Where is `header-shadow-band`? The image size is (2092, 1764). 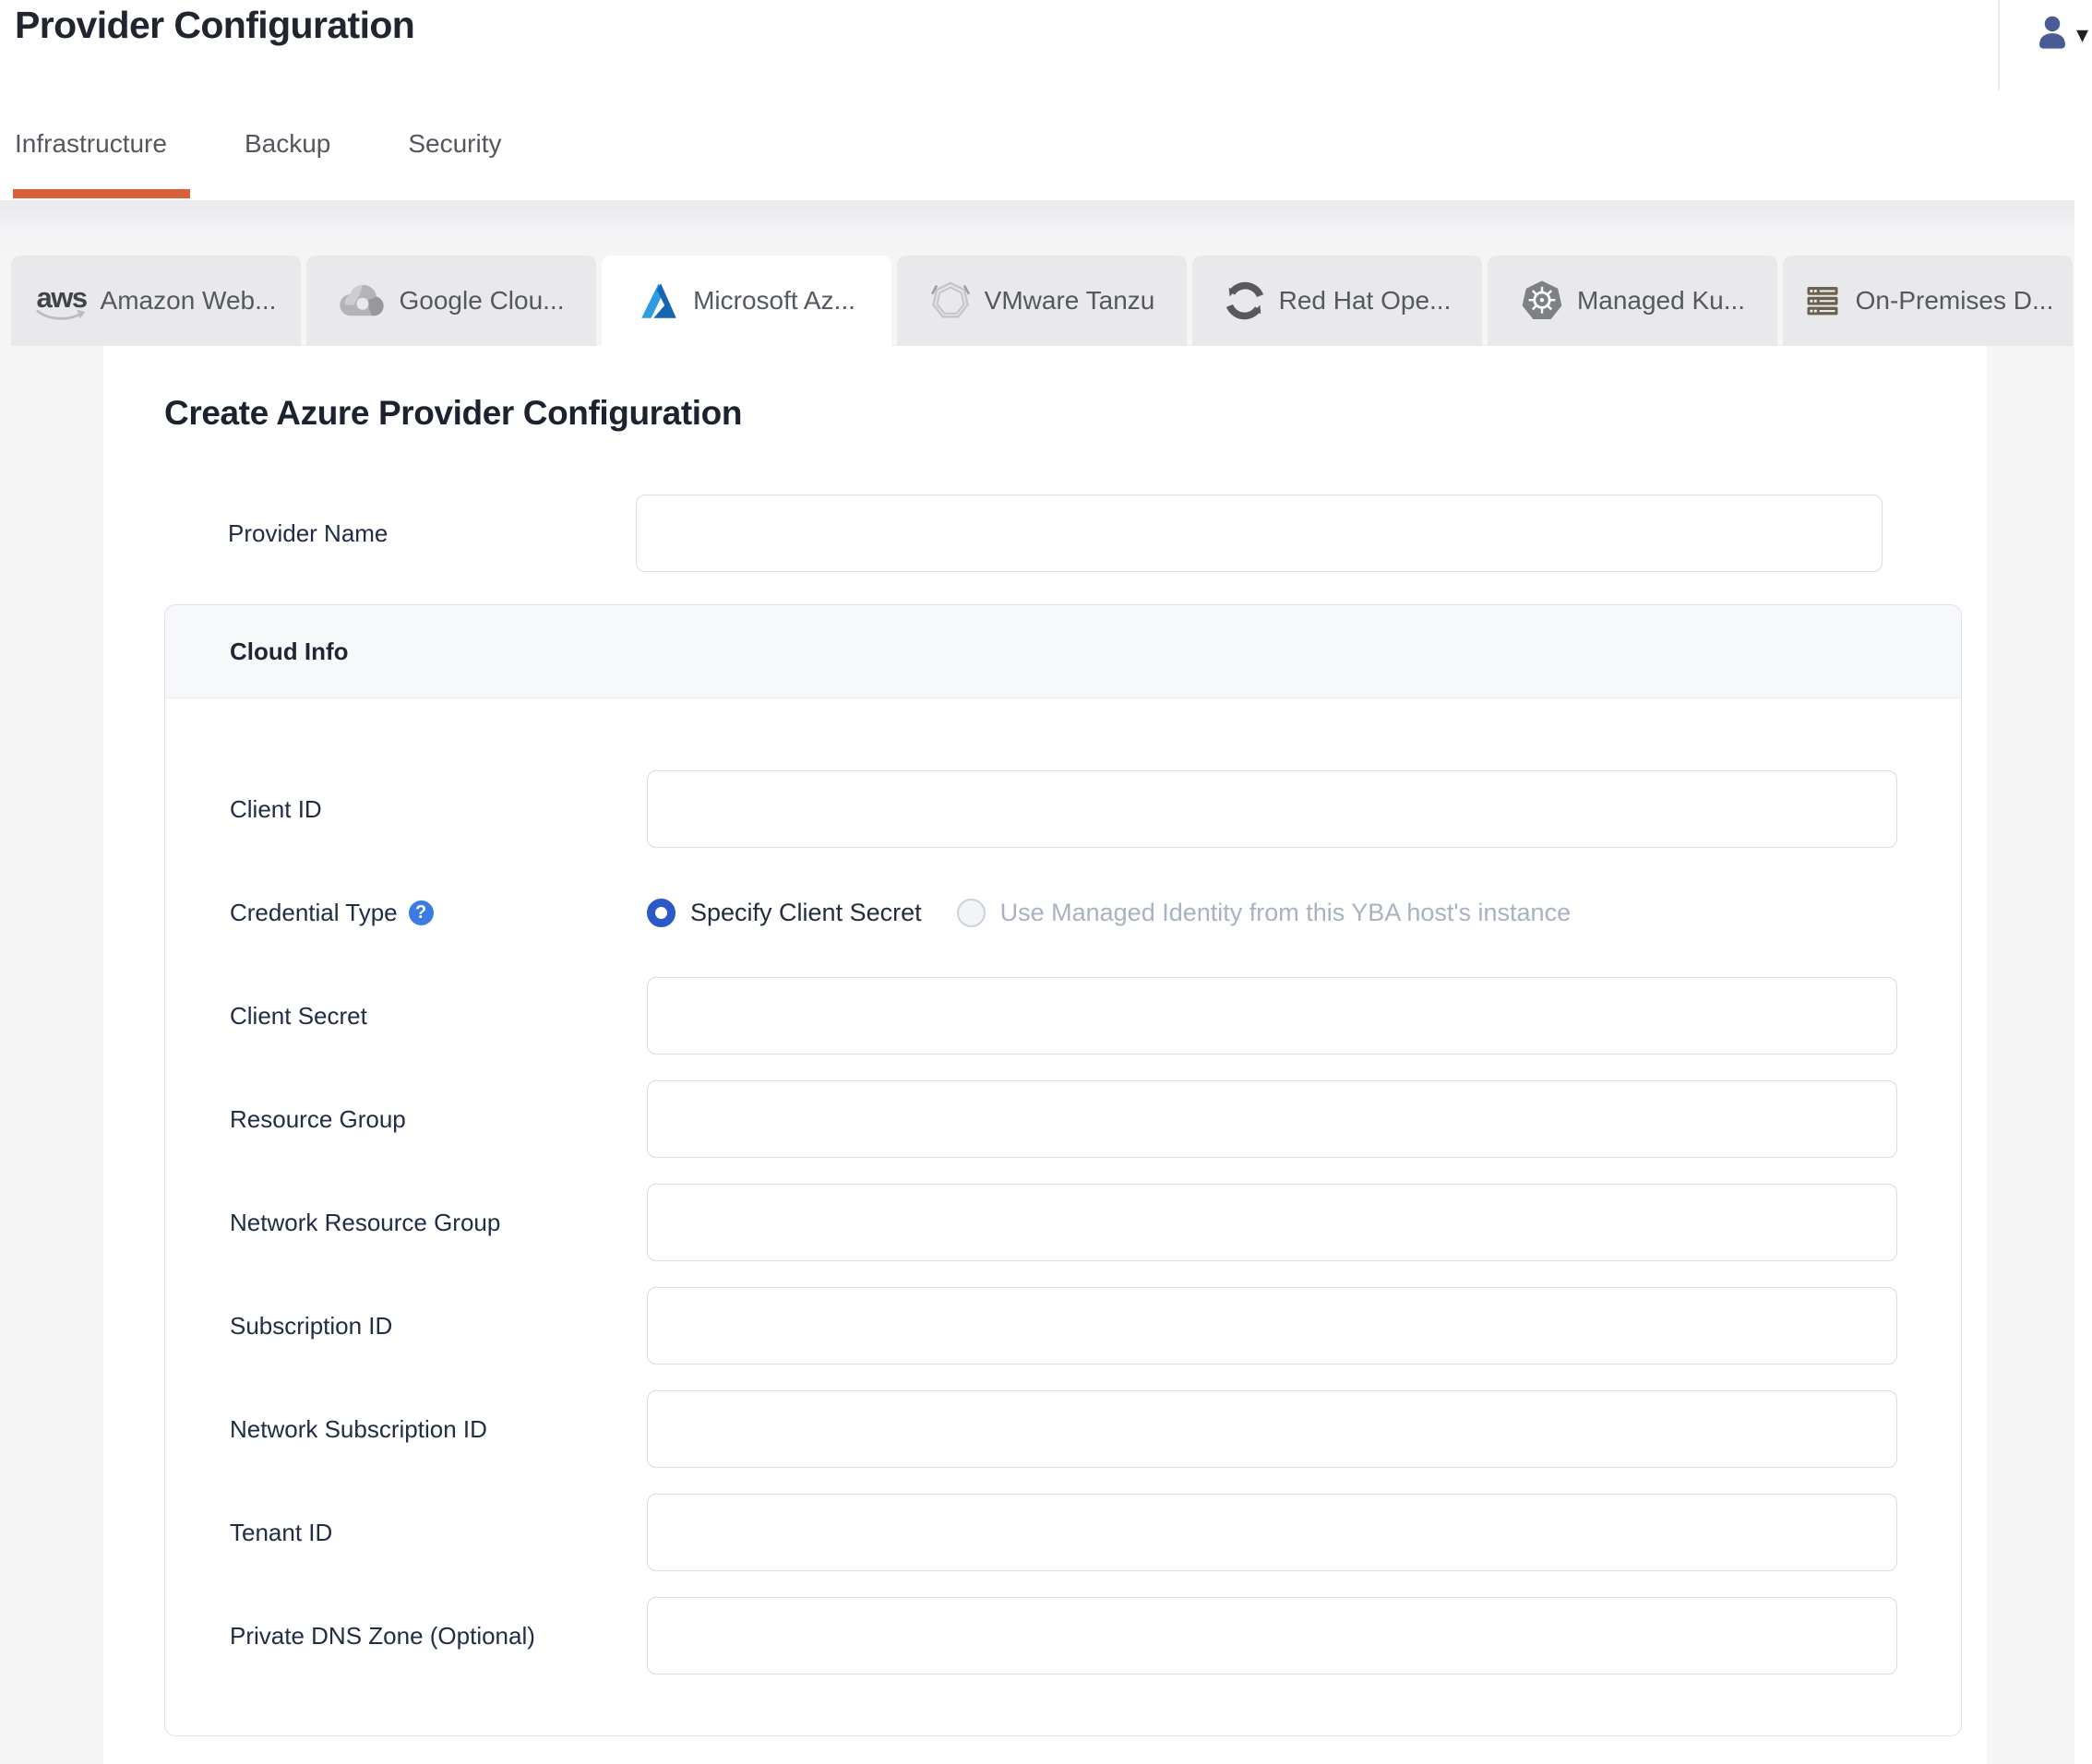
header-shadow-band is located at coordinates (1037, 228).